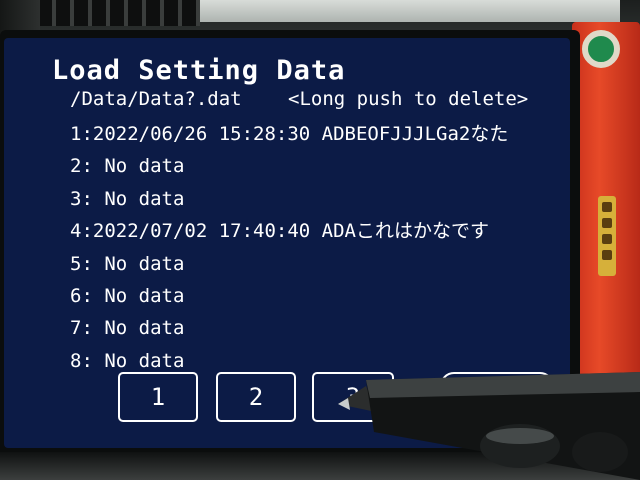 The width and height of the screenshot is (640, 480). What do you see at coordinates (289, 296) in the screenshot?
I see `data-slot-6: 6: No data` at bounding box center [289, 296].